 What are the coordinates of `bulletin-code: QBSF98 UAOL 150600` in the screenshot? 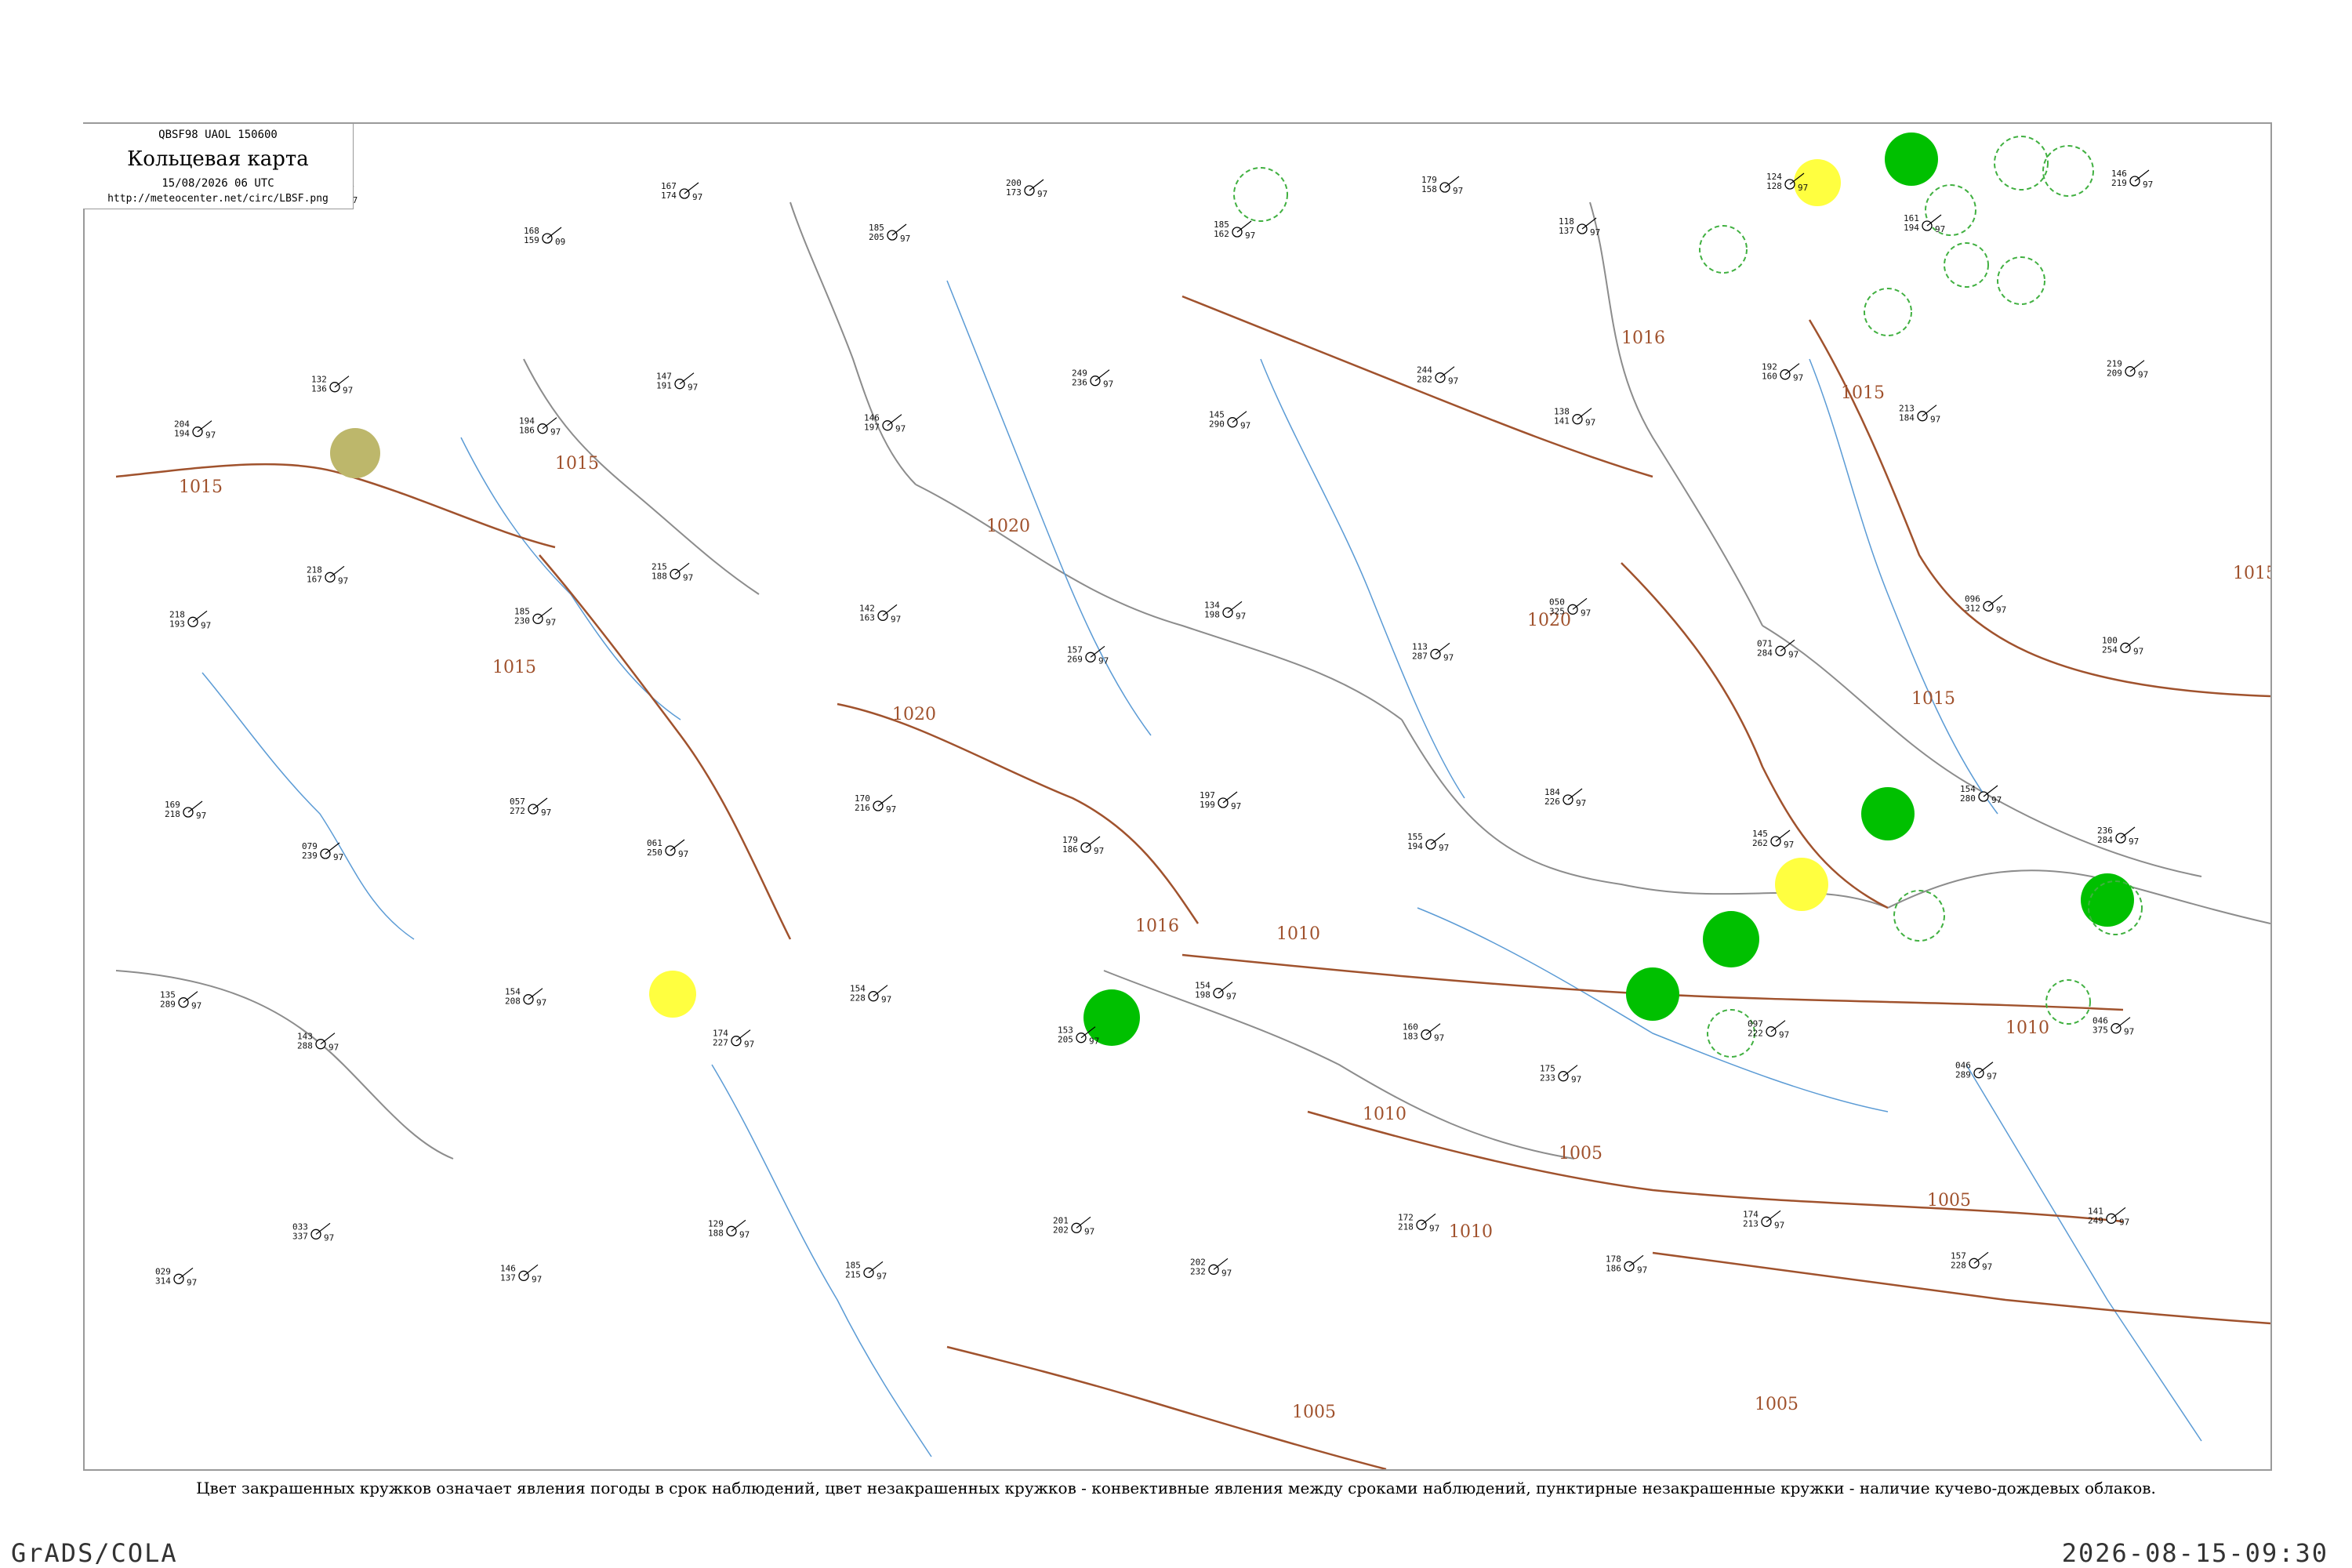 It's located at (218, 135).